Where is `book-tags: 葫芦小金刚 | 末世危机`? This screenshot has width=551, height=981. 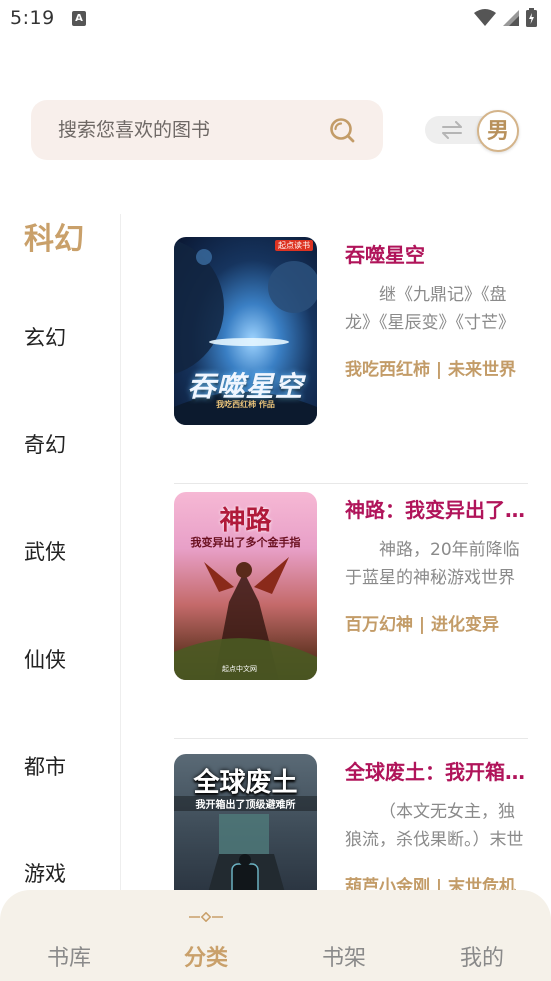 book-tags: 葫芦小金刚 | 末世危机 is located at coordinates (431, 883).